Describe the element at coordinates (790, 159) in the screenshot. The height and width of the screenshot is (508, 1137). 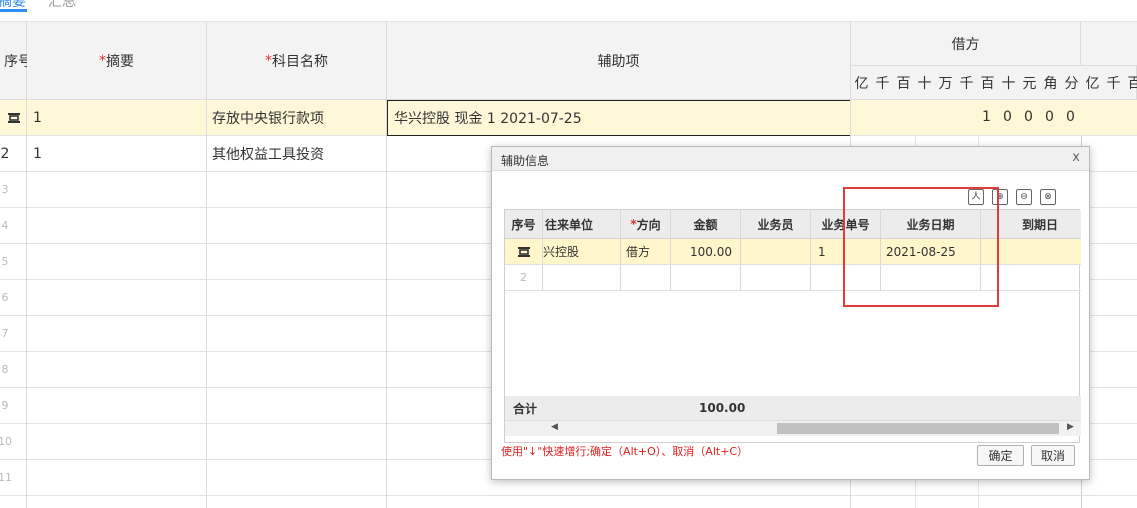
I see `dialog-titlebar: 辅助信息 x` at that location.